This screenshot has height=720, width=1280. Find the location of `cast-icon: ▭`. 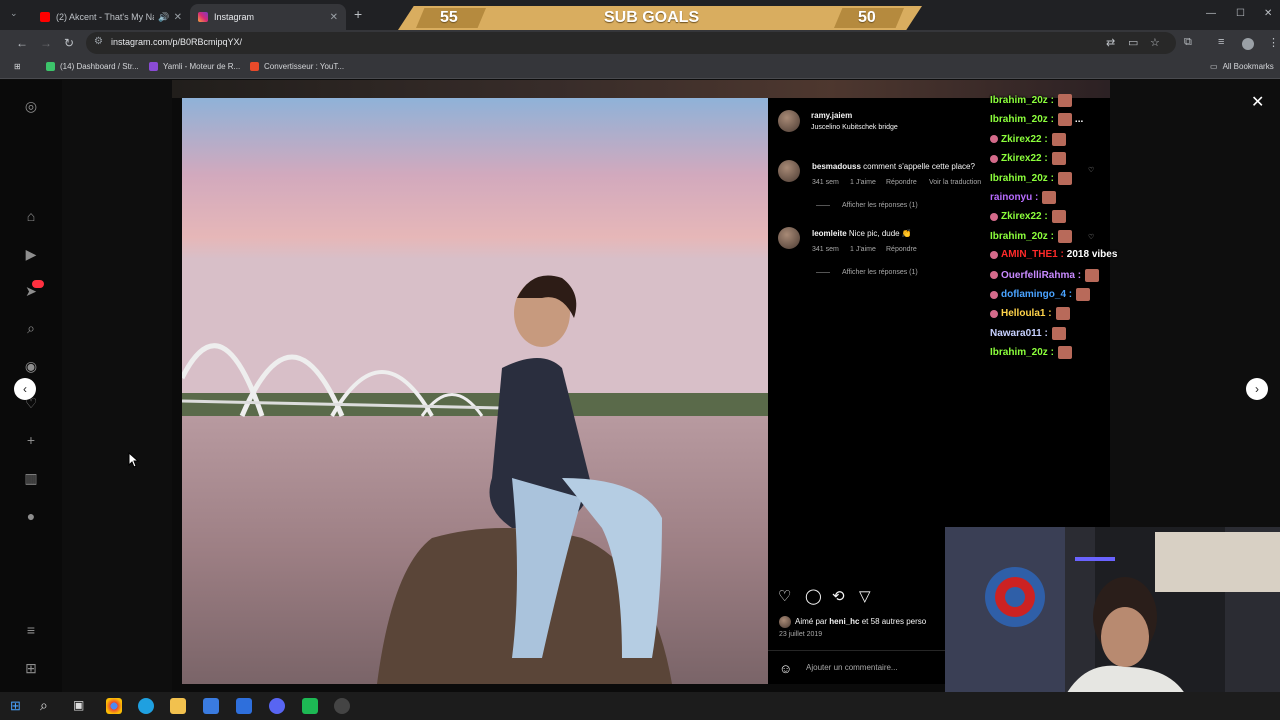

cast-icon: ▭ is located at coordinates (1133, 42).